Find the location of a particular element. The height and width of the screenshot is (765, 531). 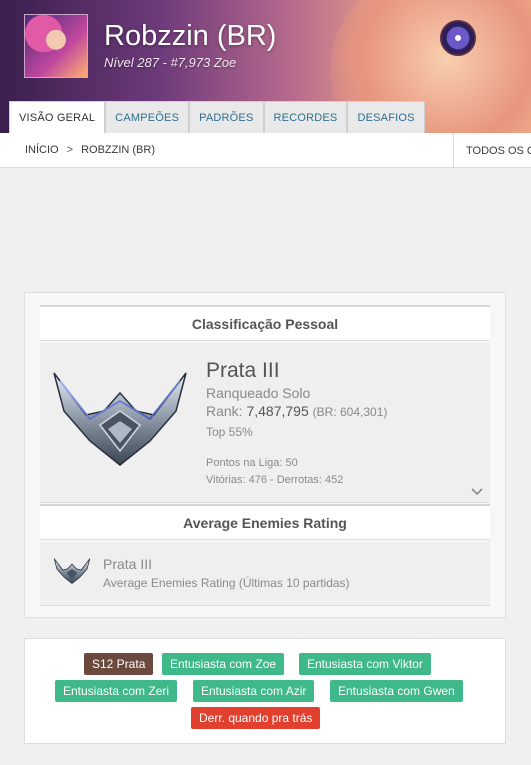

badge-enthusiast-gwen: Entusiasta com Gwen is located at coordinates (396, 691).